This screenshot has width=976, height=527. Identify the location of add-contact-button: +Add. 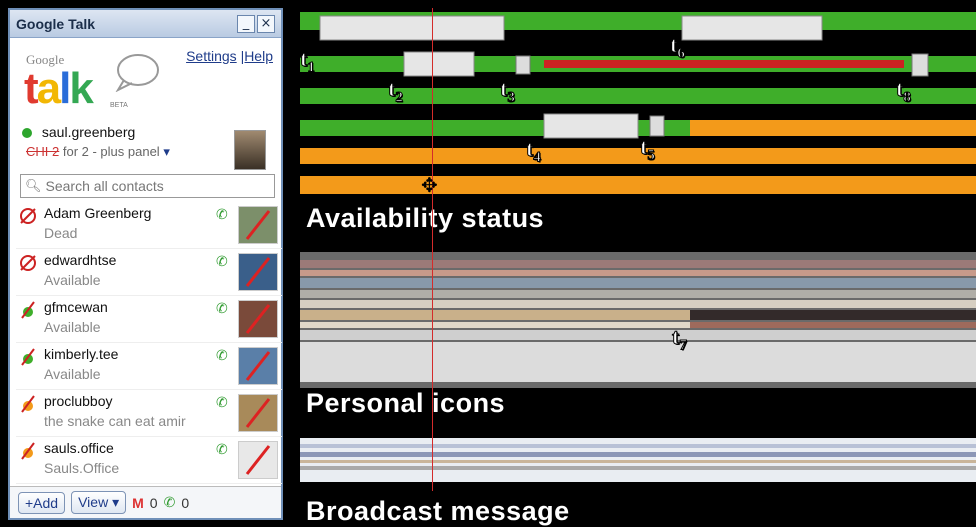
(42, 502).